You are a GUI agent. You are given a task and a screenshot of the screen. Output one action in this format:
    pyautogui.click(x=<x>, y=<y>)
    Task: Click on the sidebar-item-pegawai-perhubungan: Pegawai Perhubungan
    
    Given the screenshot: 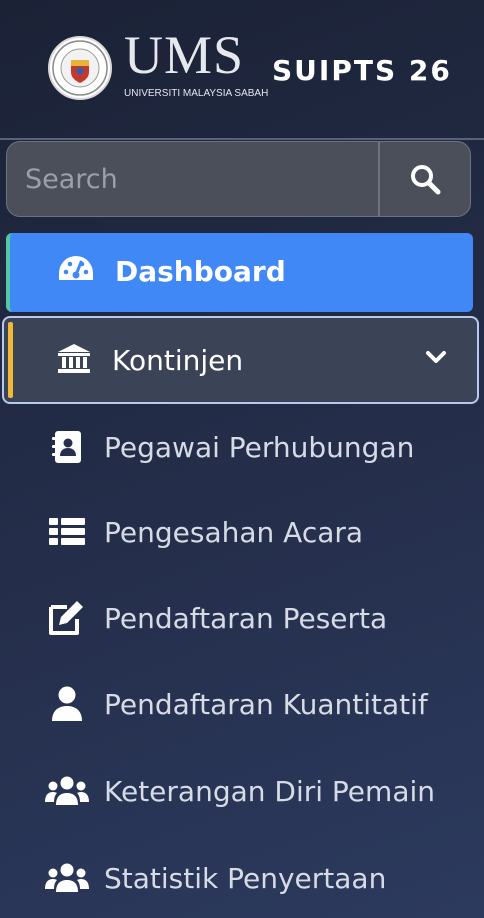 What is the action you would take?
    pyautogui.click(x=242, y=447)
    